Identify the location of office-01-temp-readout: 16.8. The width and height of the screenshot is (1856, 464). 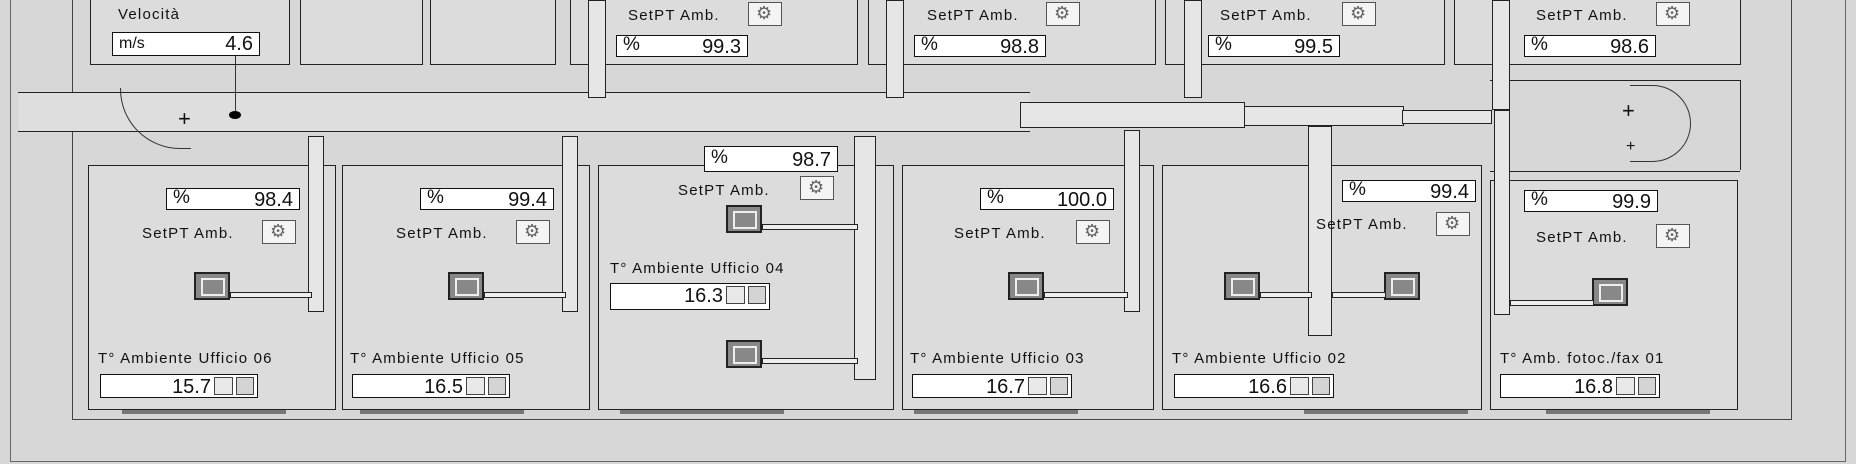
(1580, 386).